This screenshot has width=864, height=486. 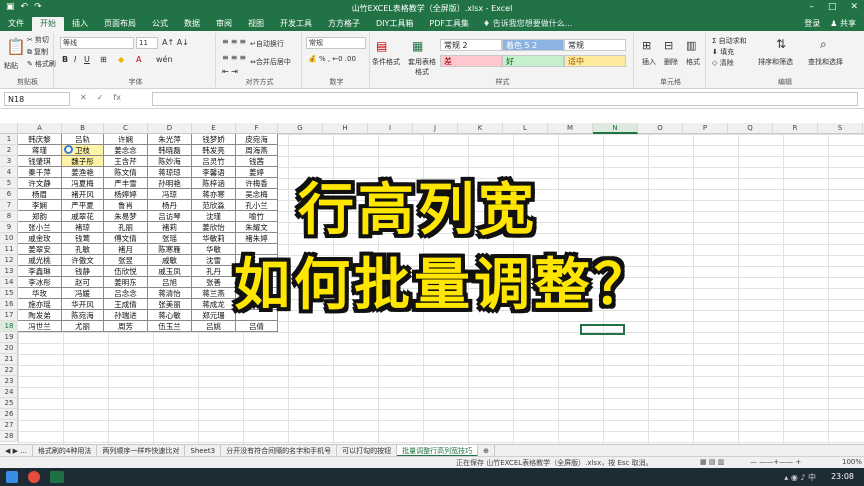 I want to click on column-header-s: S, so click(x=840, y=128).